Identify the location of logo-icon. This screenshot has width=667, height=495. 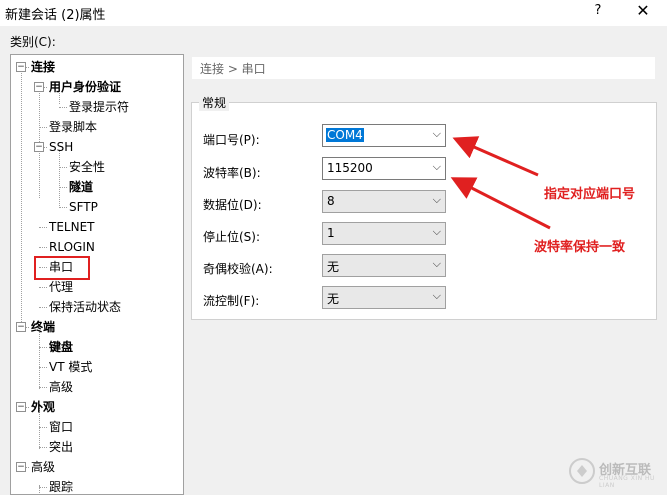
(582, 471).